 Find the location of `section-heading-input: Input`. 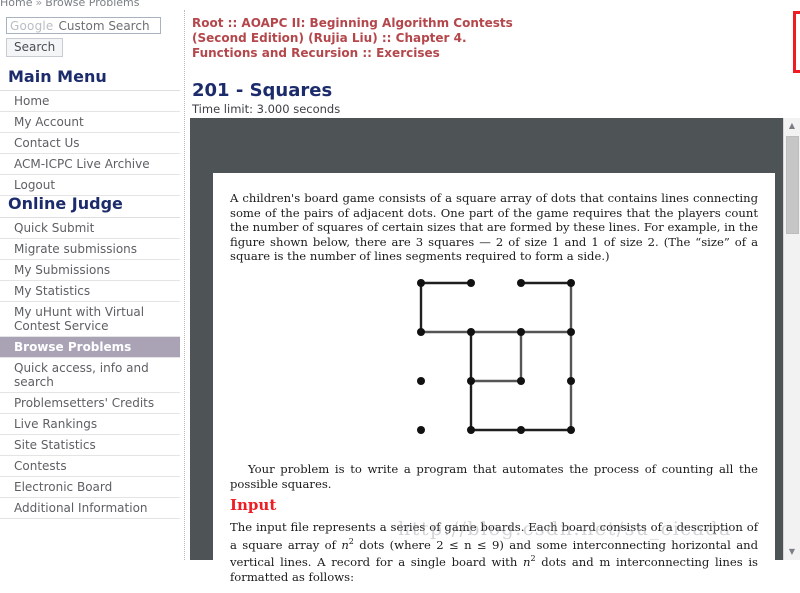

section-heading-input: Input is located at coordinates (253, 505).